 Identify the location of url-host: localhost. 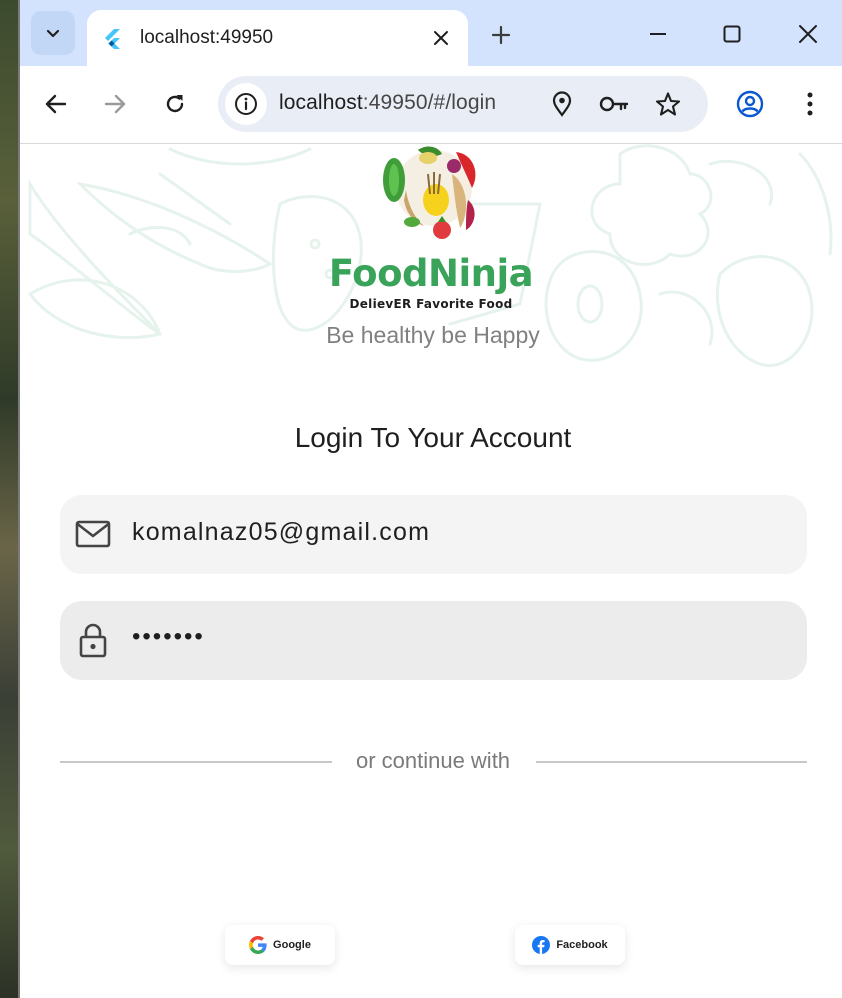
(321, 102).